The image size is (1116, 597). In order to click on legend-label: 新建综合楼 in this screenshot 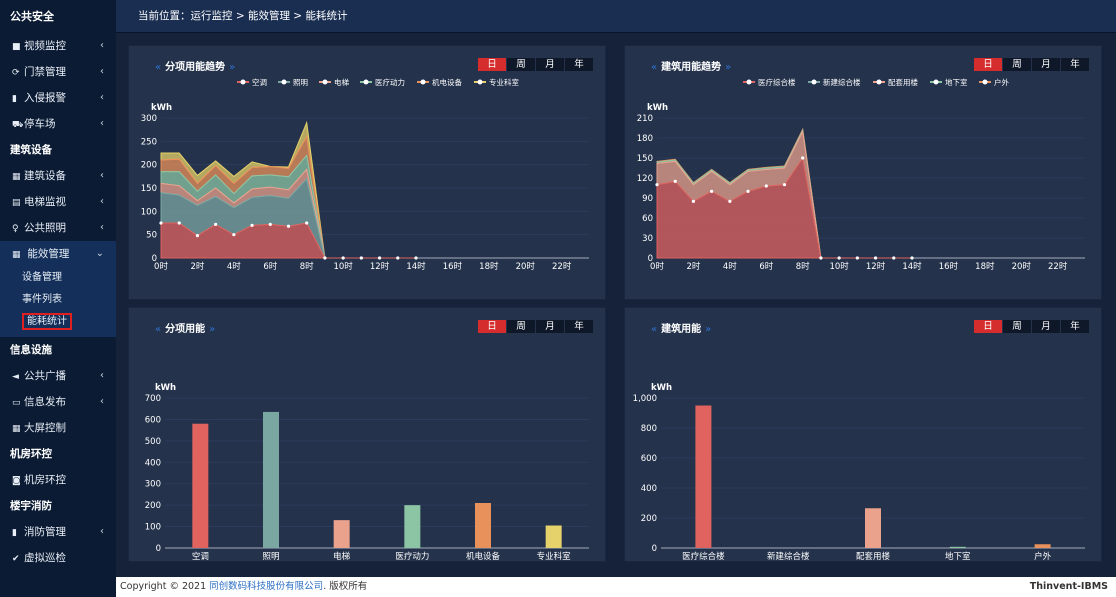, I will do `click(842, 82)`.